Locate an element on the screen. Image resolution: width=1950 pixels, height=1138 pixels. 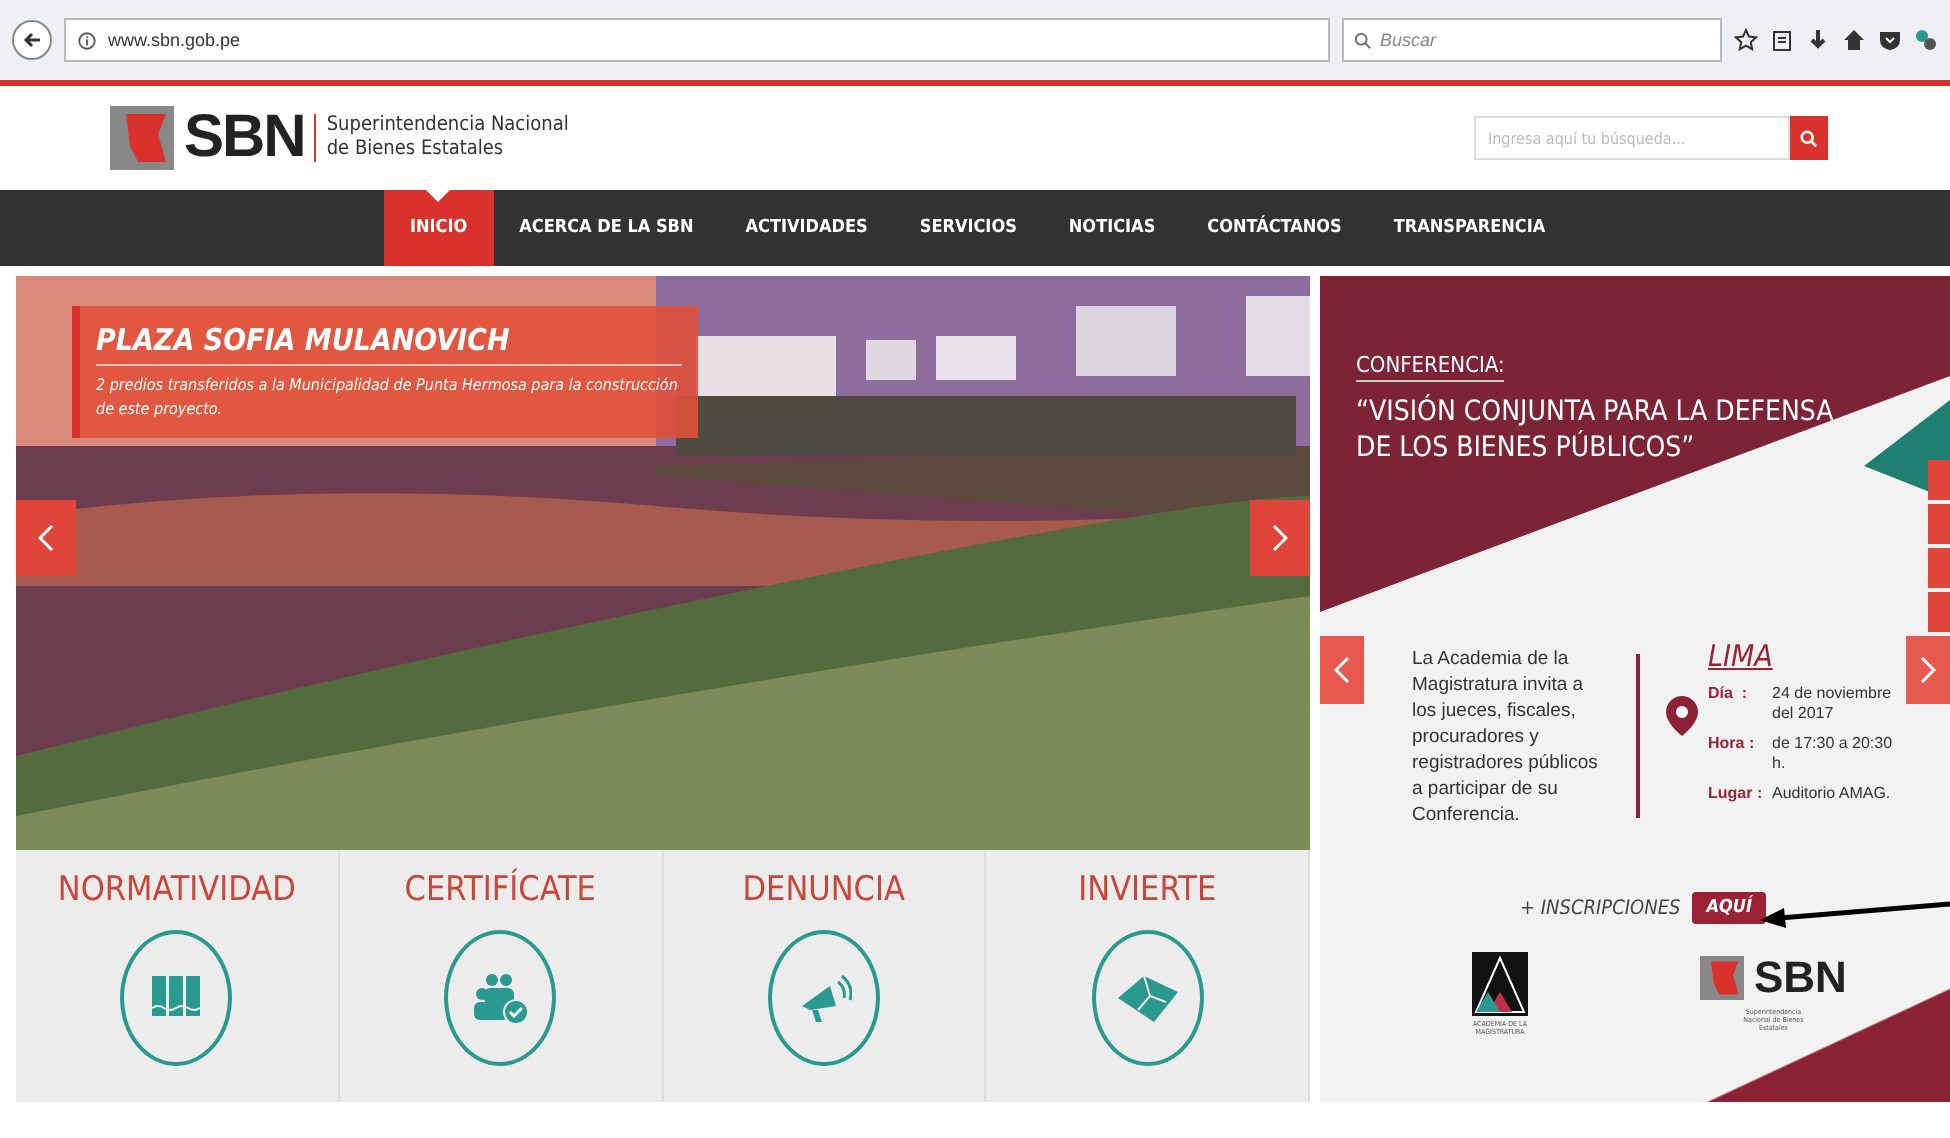
event-city: LIMA is located at coordinates (1741, 656).